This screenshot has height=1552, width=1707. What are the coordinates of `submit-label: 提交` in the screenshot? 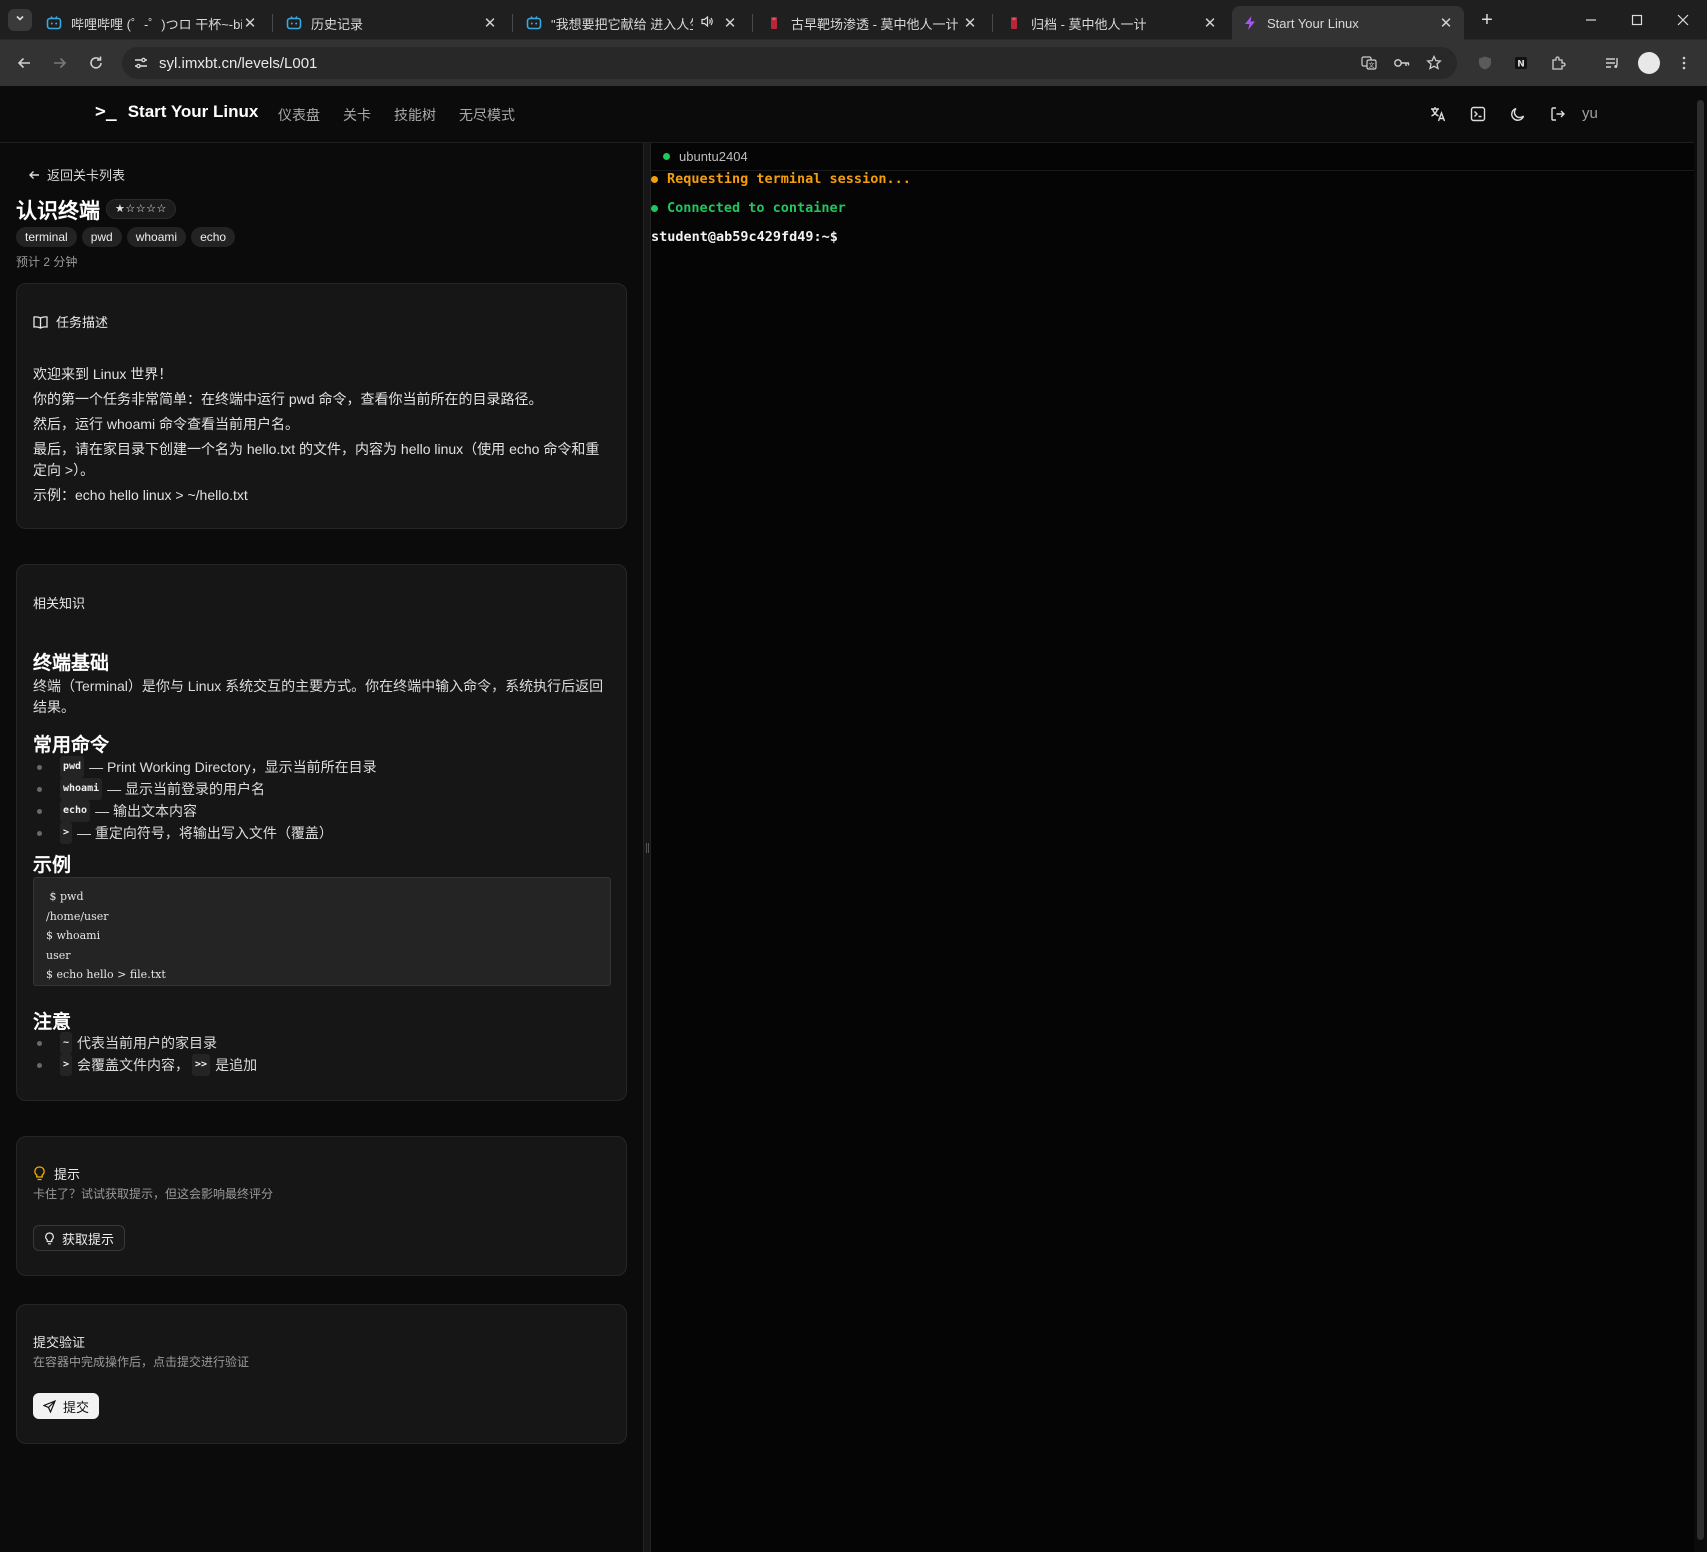 It's located at (76, 1407).